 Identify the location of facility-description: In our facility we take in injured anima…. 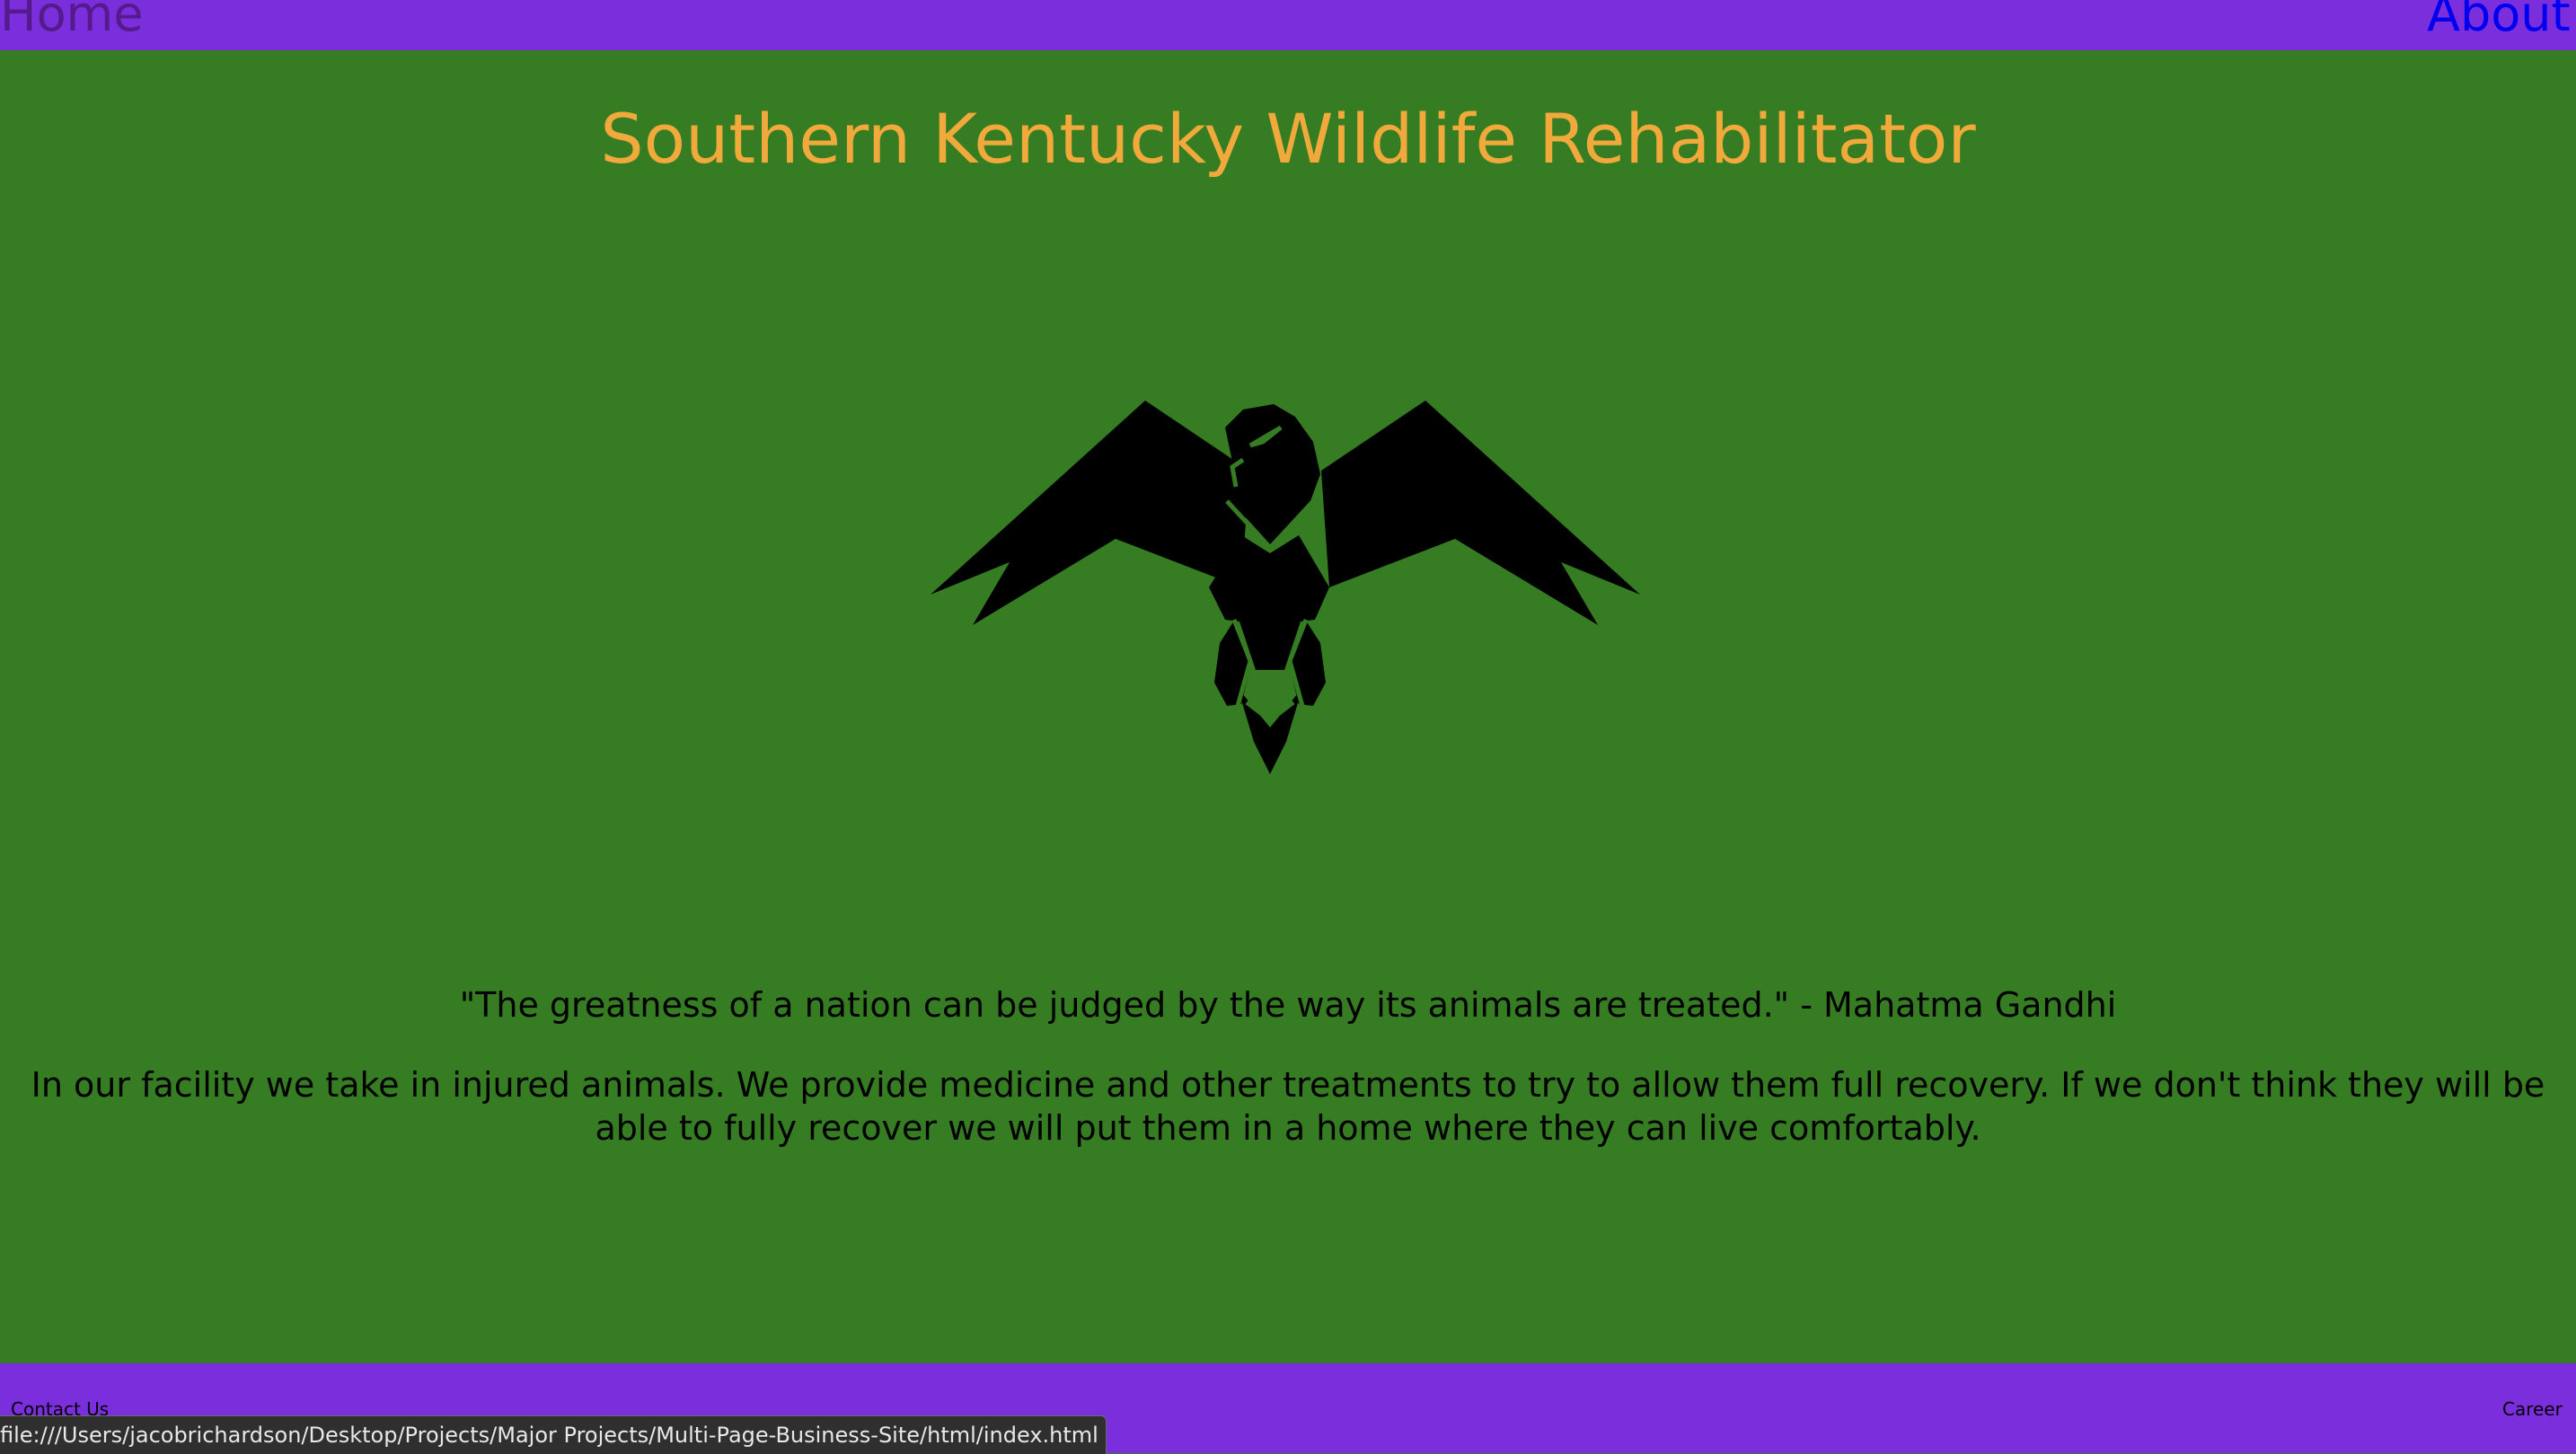
(1288, 1106).